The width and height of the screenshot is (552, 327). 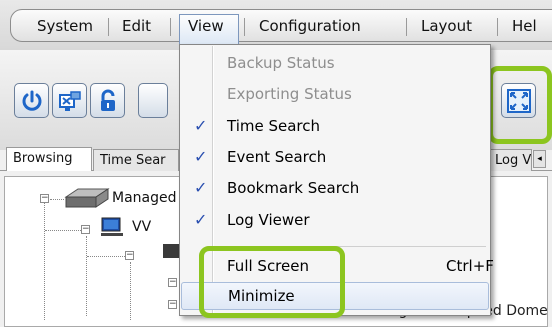 I want to click on menu-help: Hel, so click(x=524, y=26).